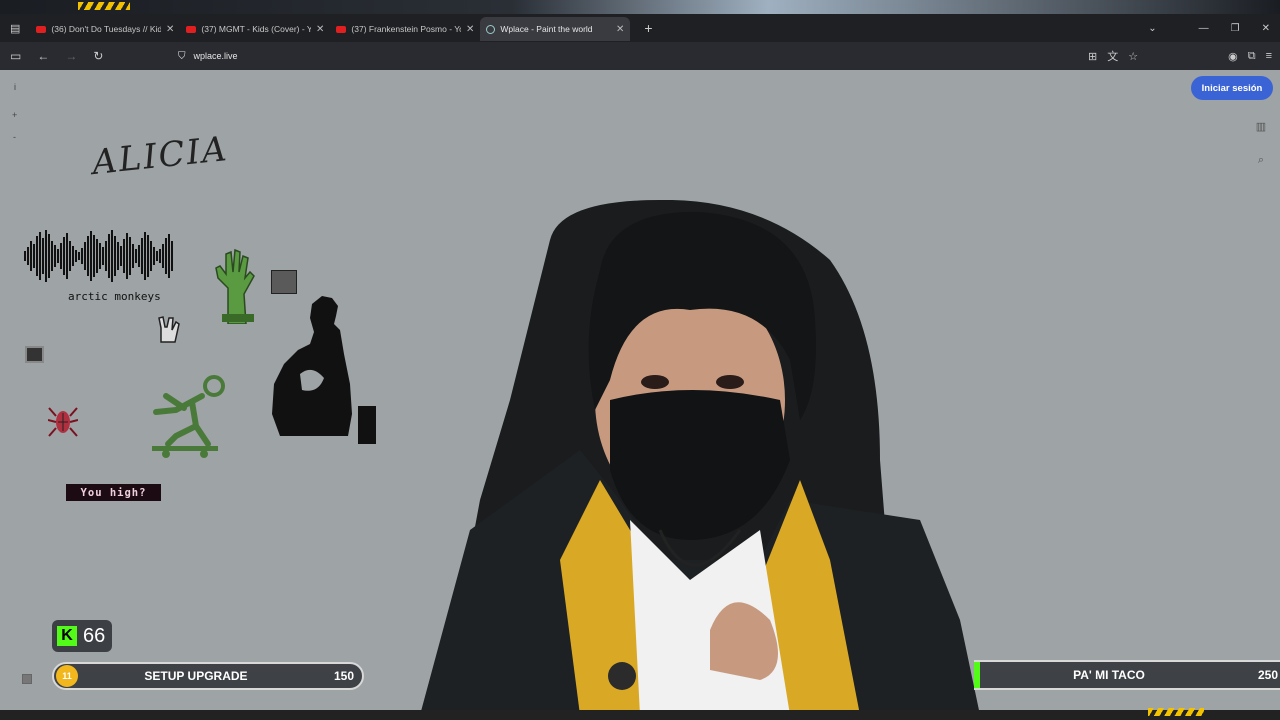 The height and width of the screenshot is (720, 1280). I want to click on back-icon: ←, so click(43, 56).